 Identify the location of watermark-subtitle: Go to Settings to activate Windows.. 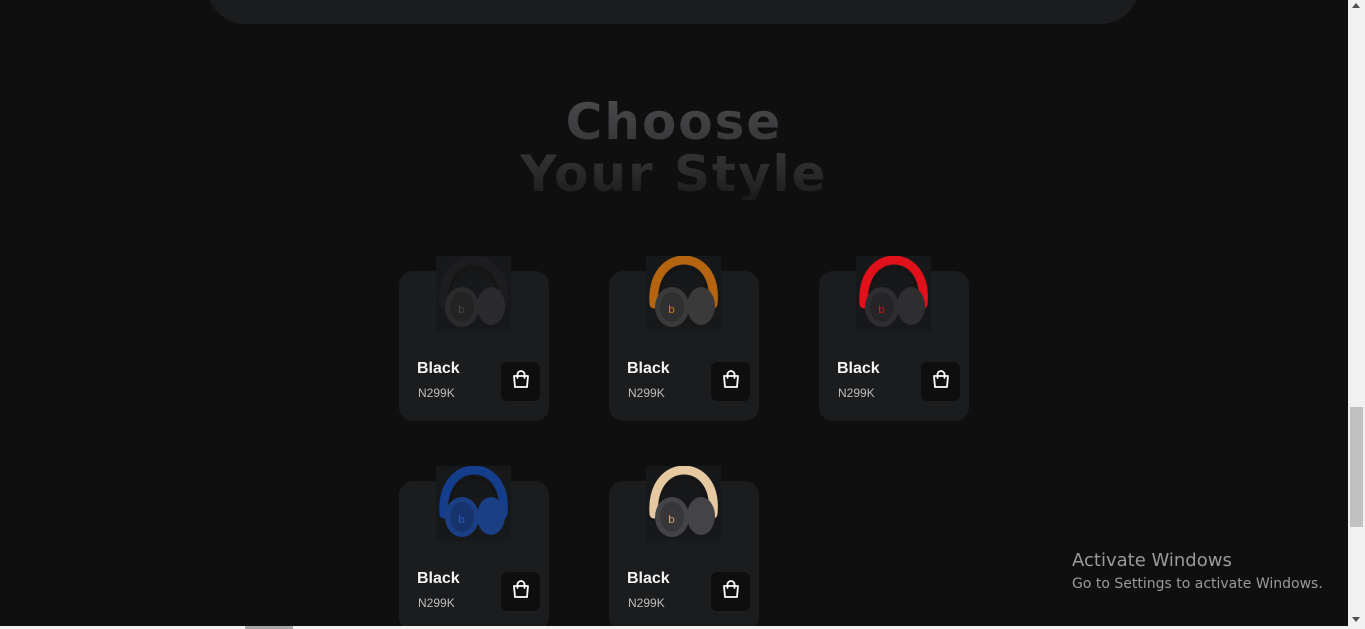
(1197, 584).